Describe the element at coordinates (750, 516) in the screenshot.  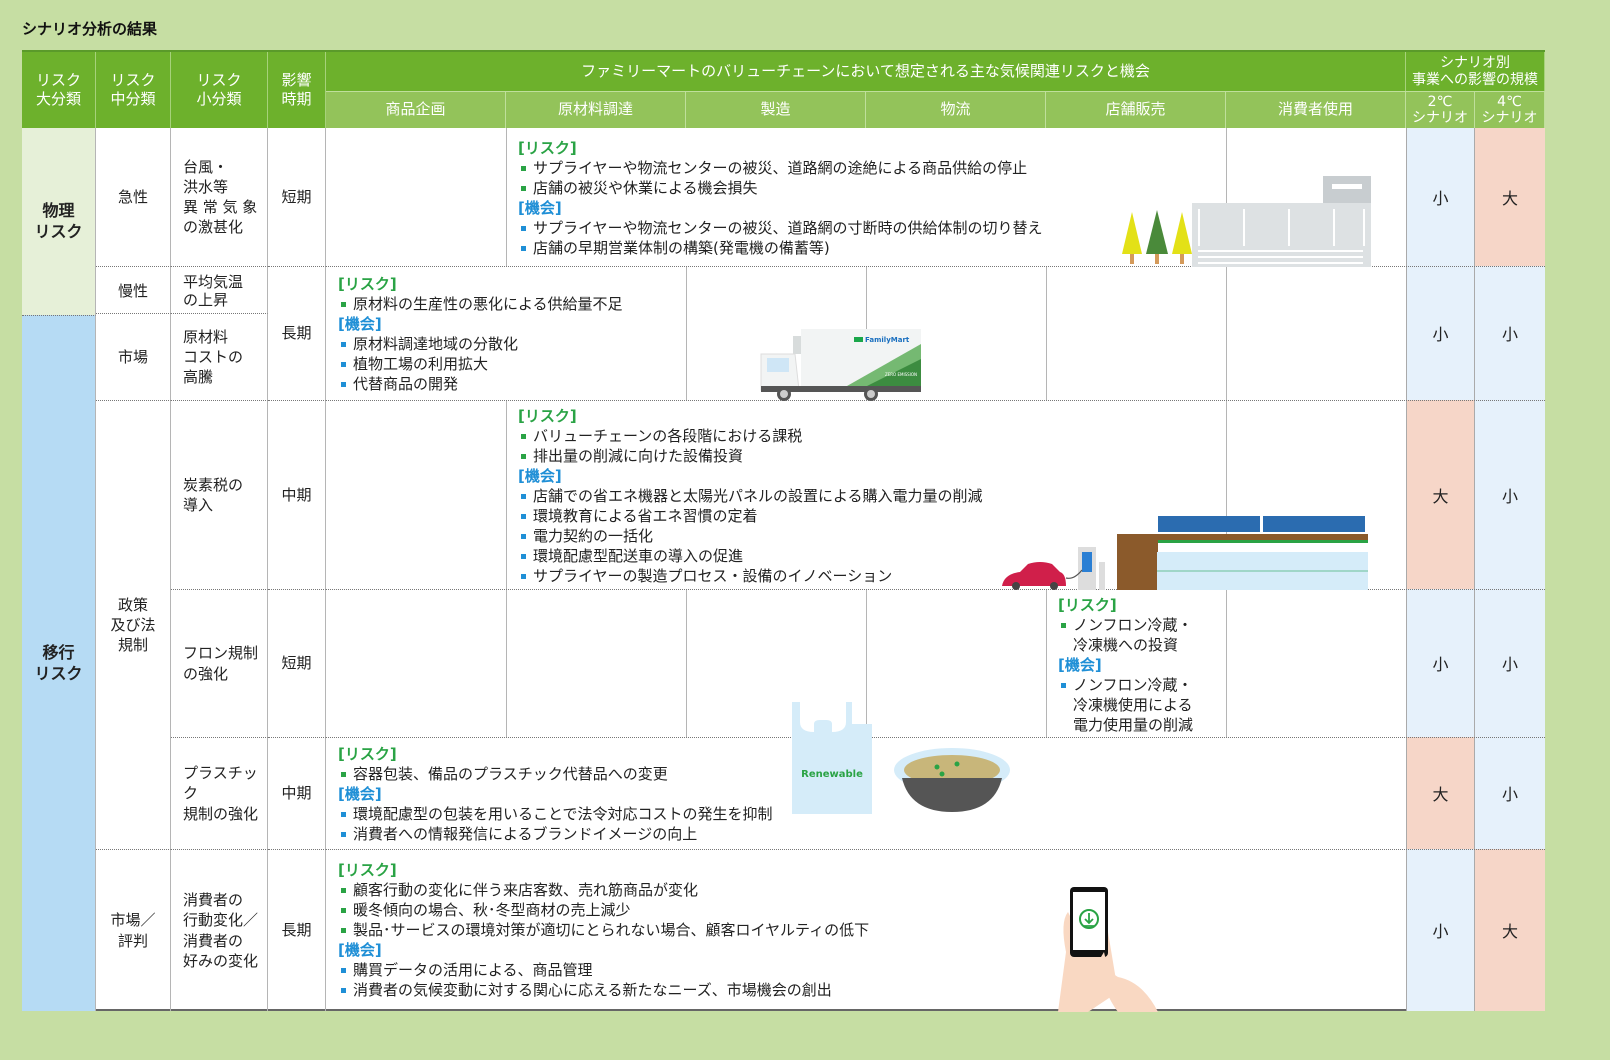
I see `opportunity-item: 環境教育による省エネ習慣の定着` at that location.